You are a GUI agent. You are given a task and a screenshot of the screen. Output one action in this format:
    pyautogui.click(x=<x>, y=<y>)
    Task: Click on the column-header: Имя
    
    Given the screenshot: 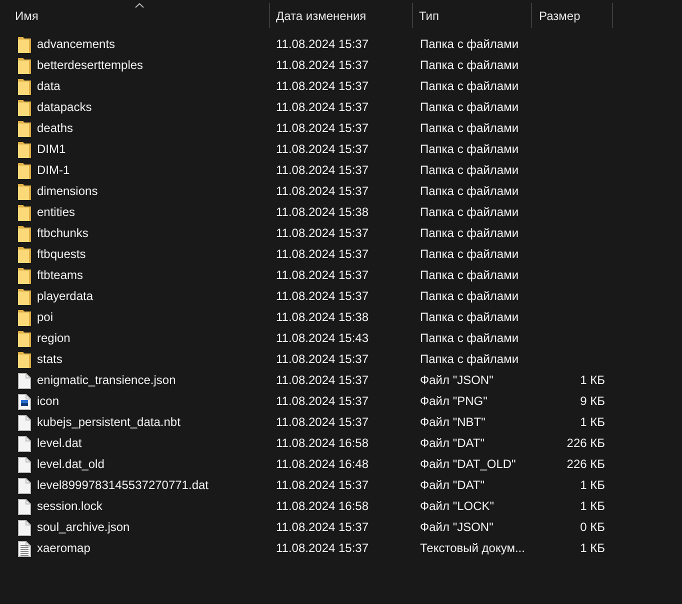 What is the action you would take?
    pyautogui.click(x=135, y=15)
    